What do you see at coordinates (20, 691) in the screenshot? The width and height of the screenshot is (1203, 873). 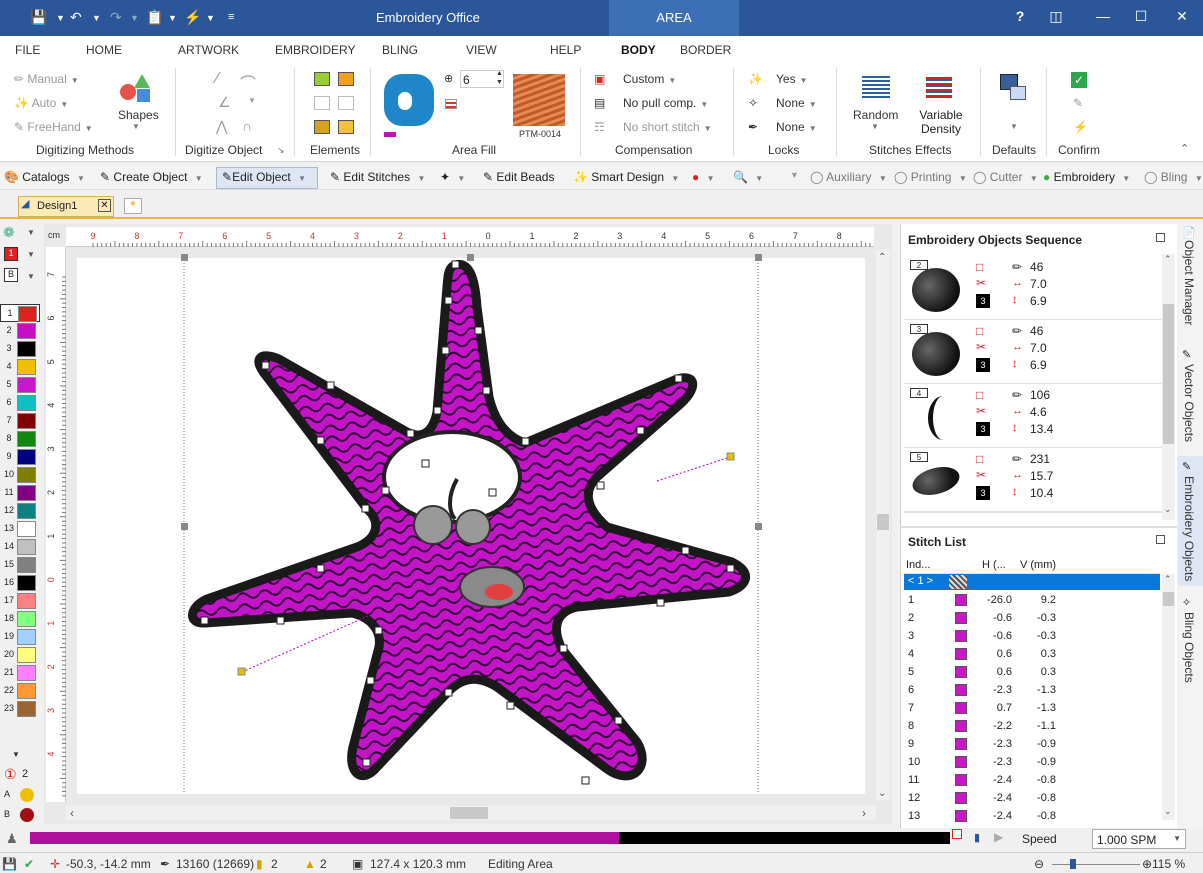 I see `palette-color-22: 22` at bounding box center [20, 691].